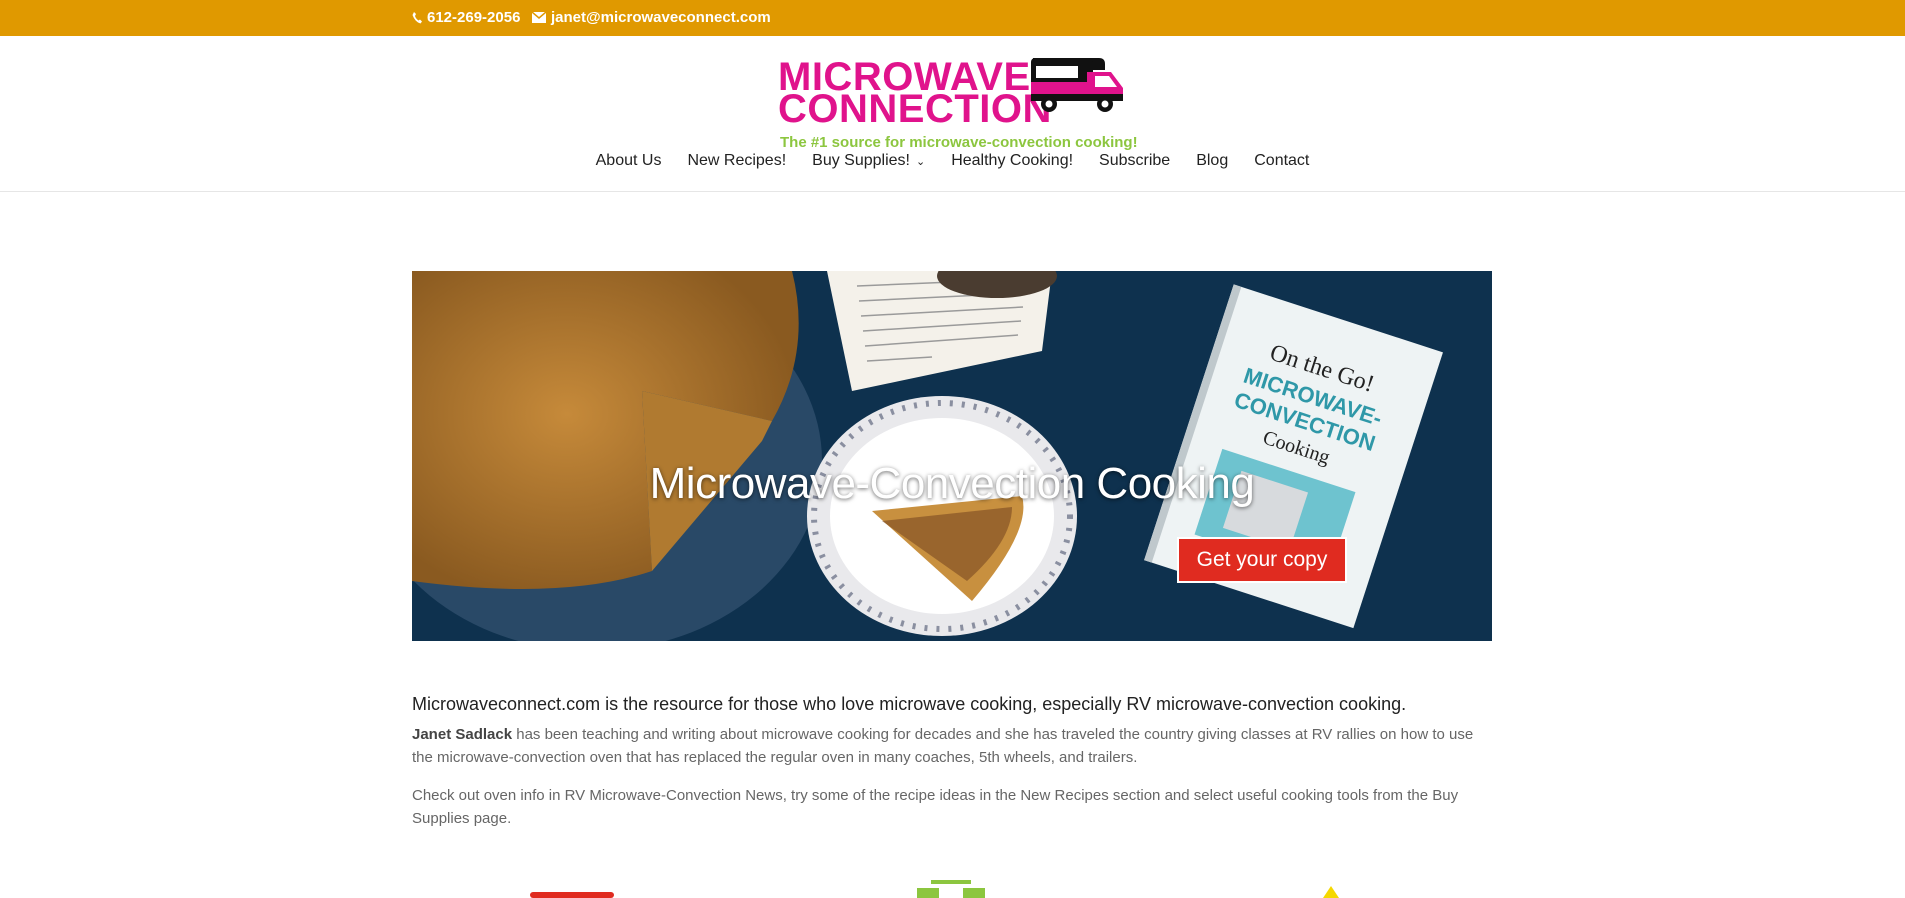 This screenshot has width=1905, height=898. What do you see at coordinates (462, 734) in the screenshot?
I see `author-name: Janet Sadlack` at bounding box center [462, 734].